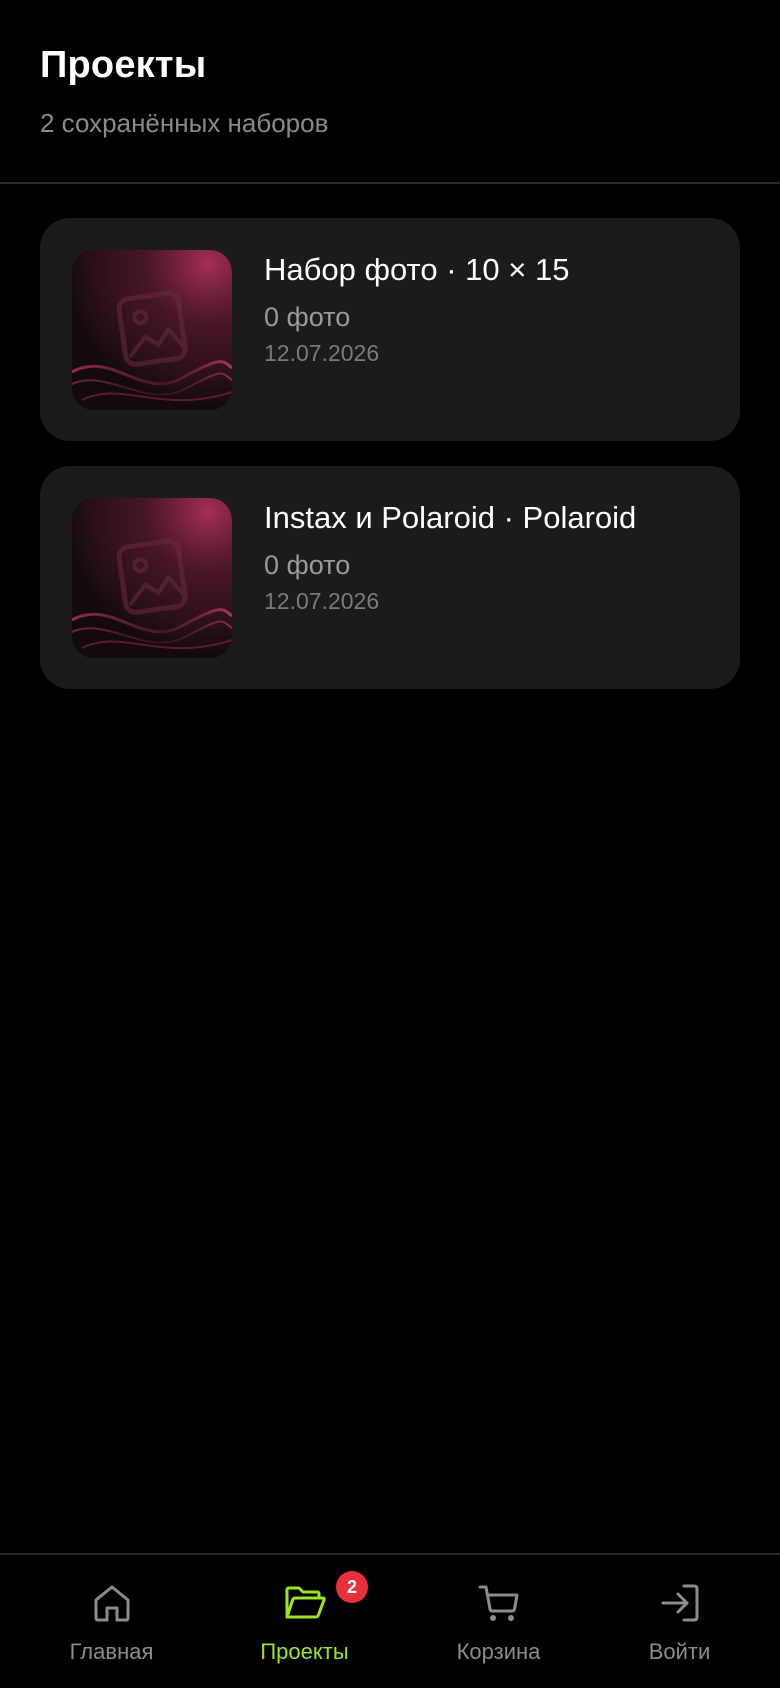 The width and height of the screenshot is (780, 1688). What do you see at coordinates (390, 92) in the screenshot?
I see `page-header: Проекты 2 сохранённых наборов` at bounding box center [390, 92].